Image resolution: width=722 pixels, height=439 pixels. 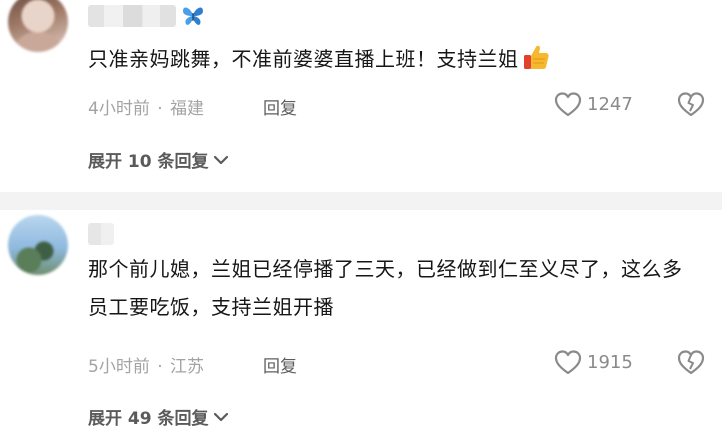 What do you see at coordinates (119, 367) in the screenshot?
I see `comment-time: 5小时前` at bounding box center [119, 367].